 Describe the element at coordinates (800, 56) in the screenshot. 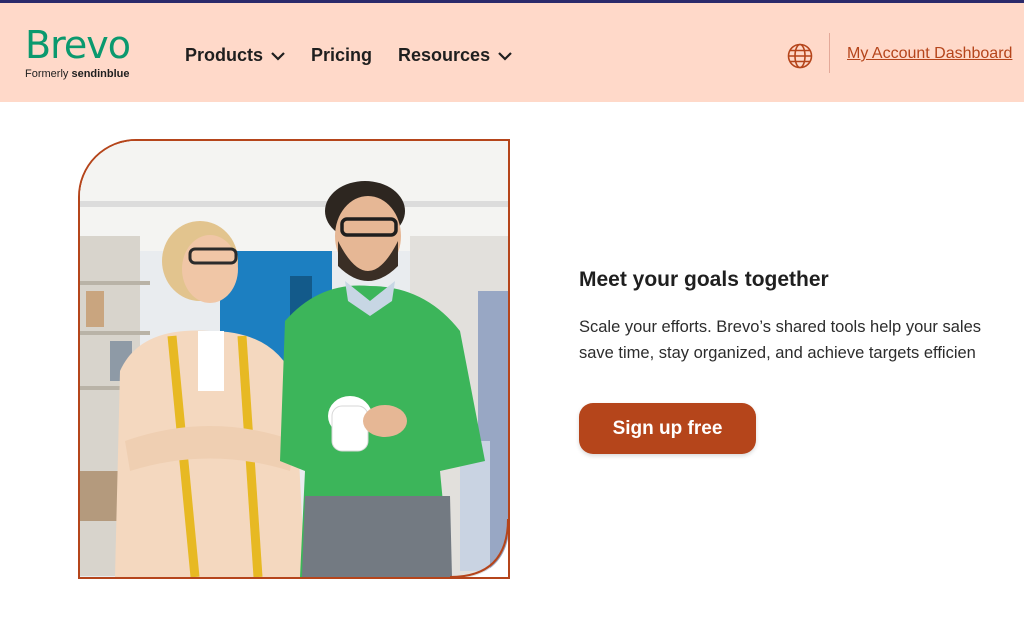

I see `globe-icon` at that location.